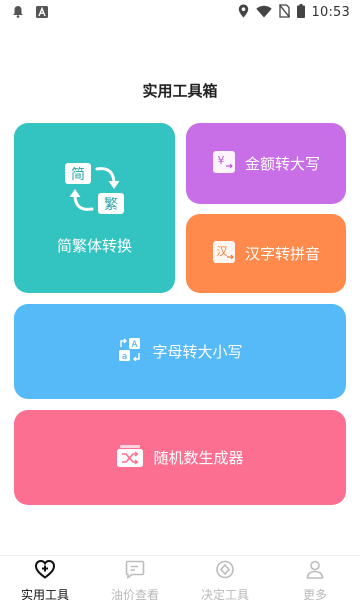 Image resolution: width=360 pixels, height=600 pixels. What do you see at coordinates (198, 458) in the screenshot?
I see `random-number-label: 随机数生成器` at bounding box center [198, 458].